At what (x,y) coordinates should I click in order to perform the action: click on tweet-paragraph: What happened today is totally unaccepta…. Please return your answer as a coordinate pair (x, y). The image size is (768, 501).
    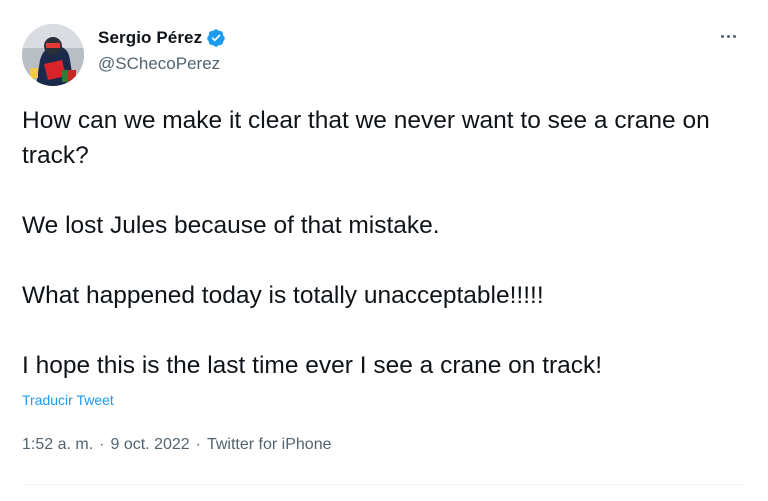
    Looking at the image, I should click on (283, 295).